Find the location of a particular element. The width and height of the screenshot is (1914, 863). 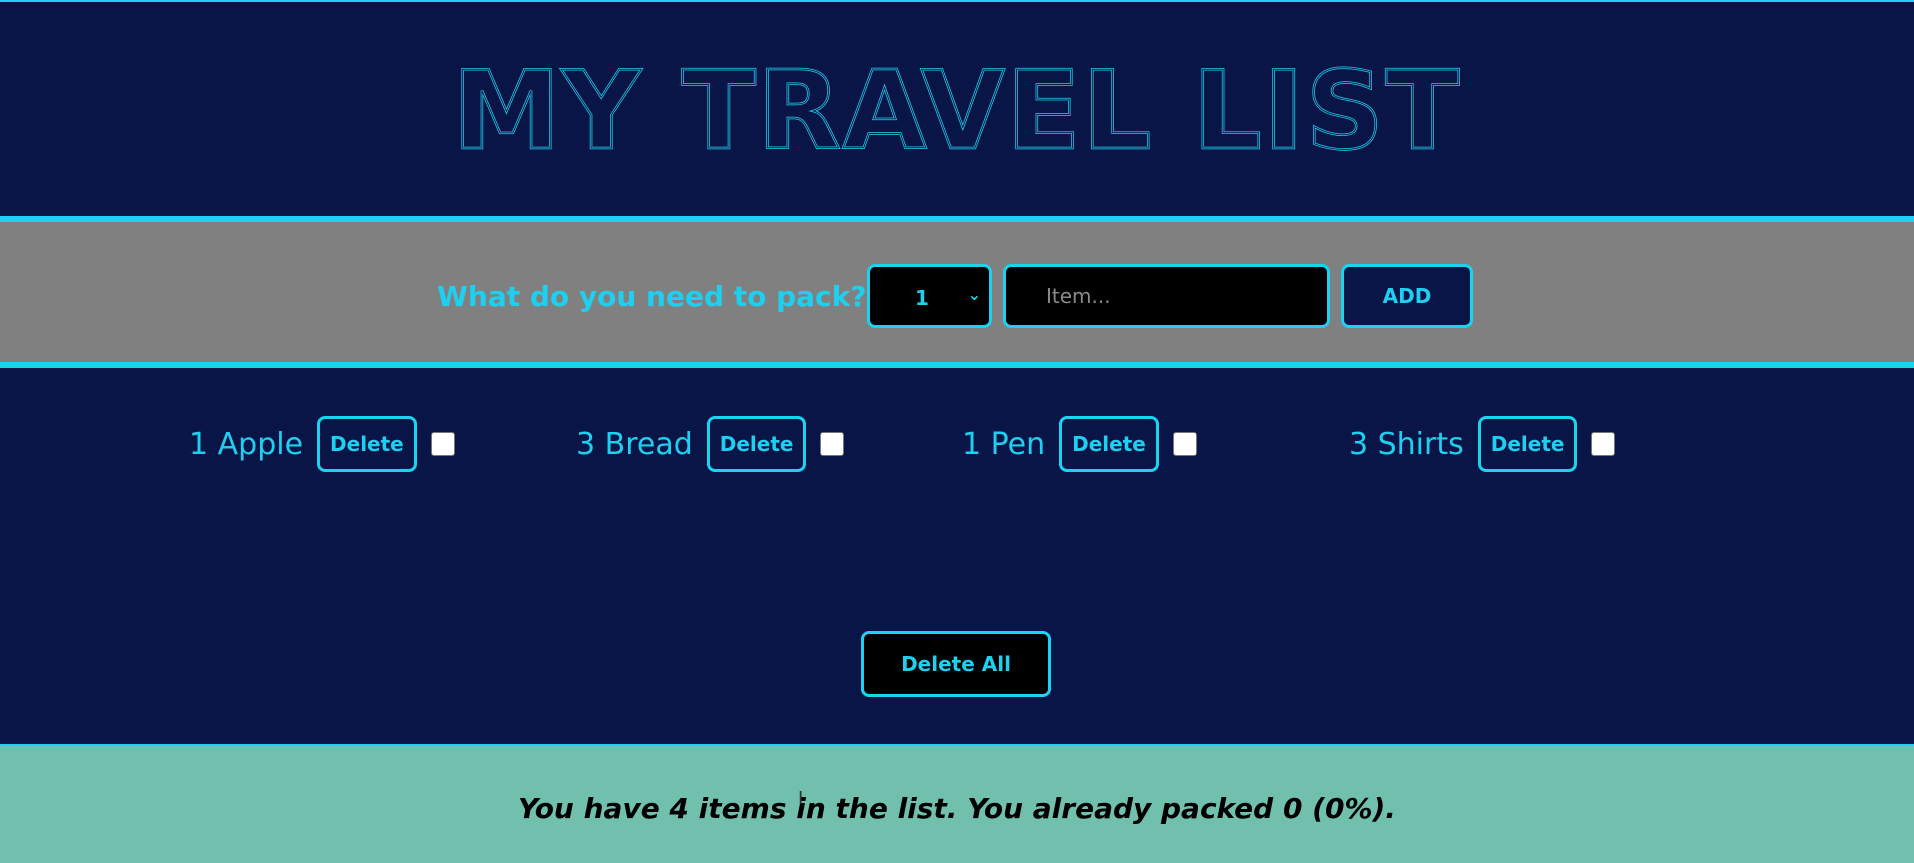

form-prompt: What do you need to pack? is located at coordinates (652, 296).